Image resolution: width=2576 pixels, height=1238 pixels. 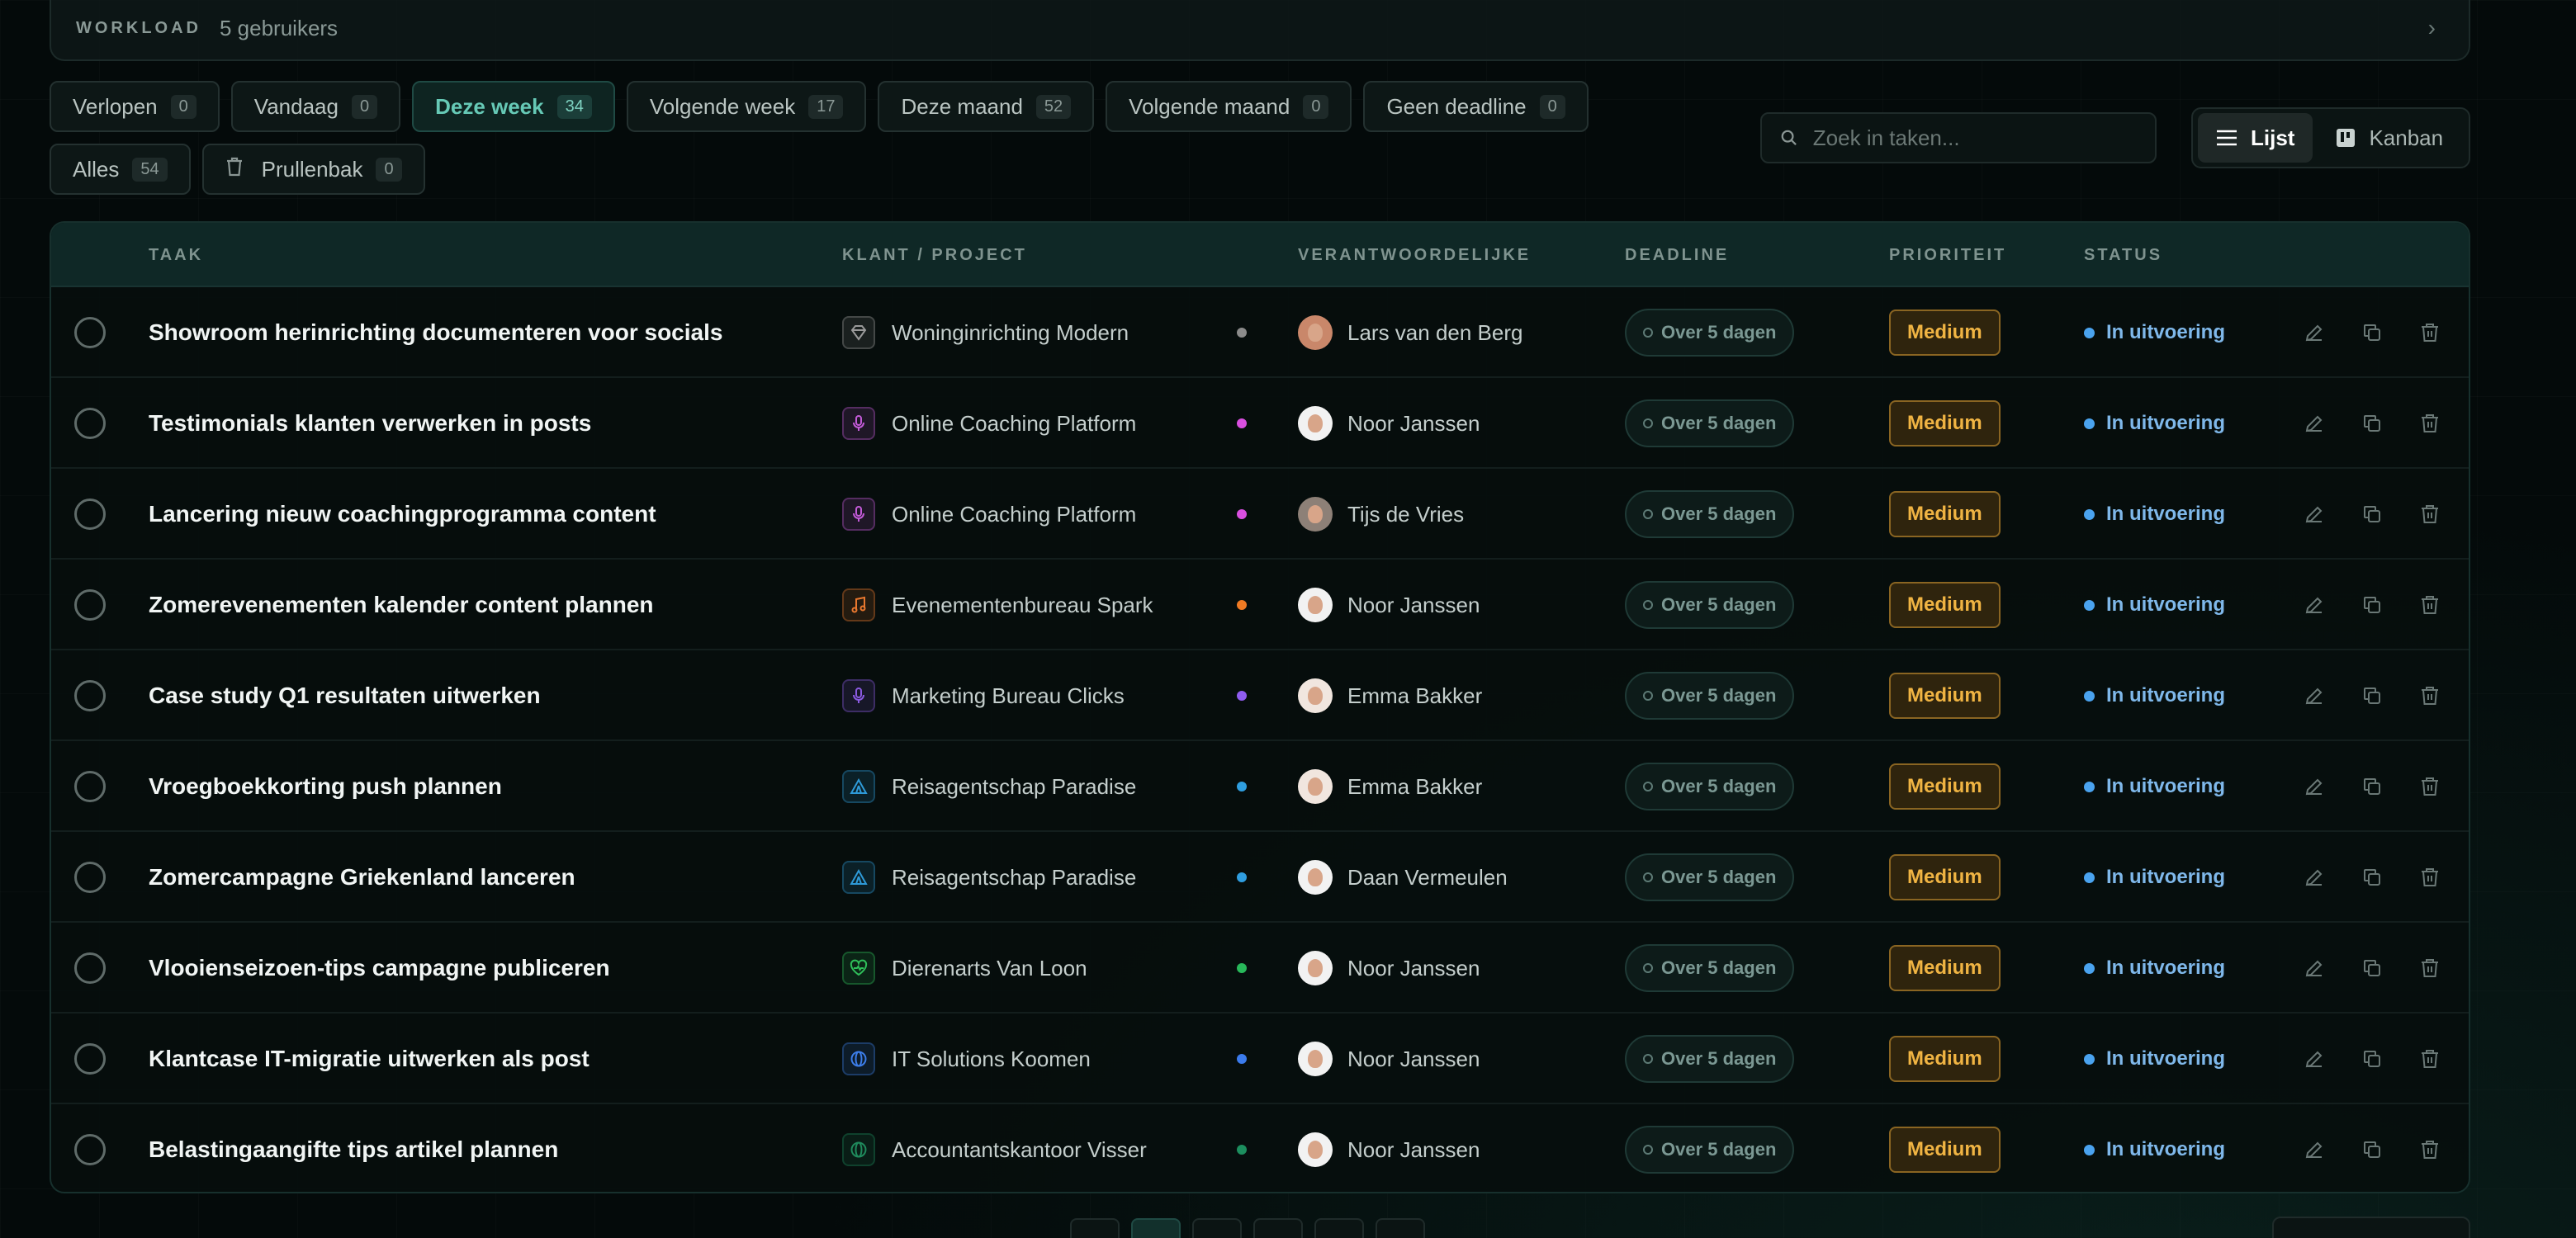 What do you see at coordinates (2432, 28) in the screenshot?
I see `chevron-right-icon: ›` at bounding box center [2432, 28].